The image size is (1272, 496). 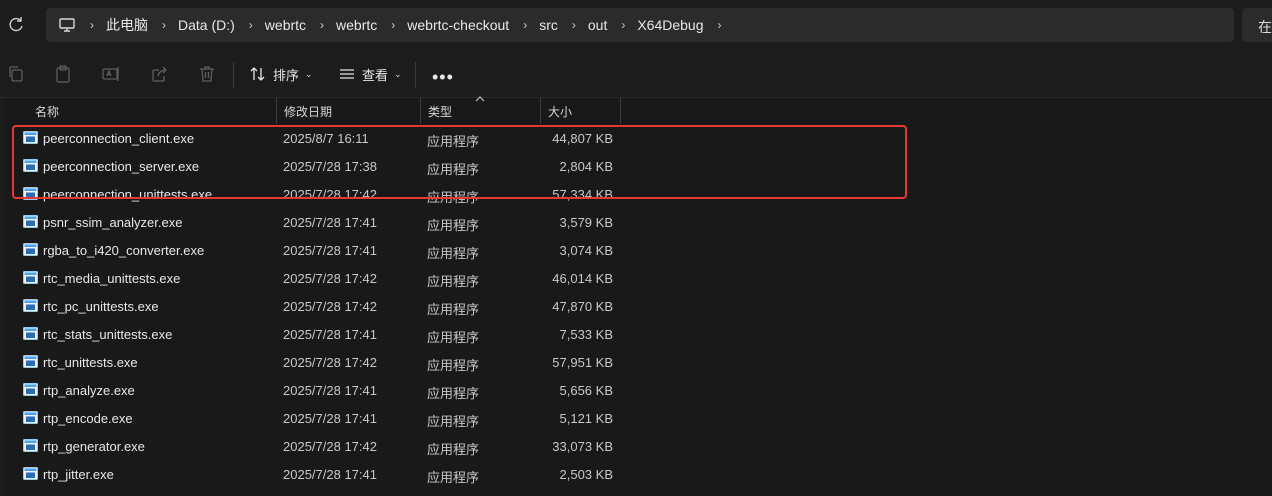 I want to click on view-label: 查看, so click(x=375, y=75).